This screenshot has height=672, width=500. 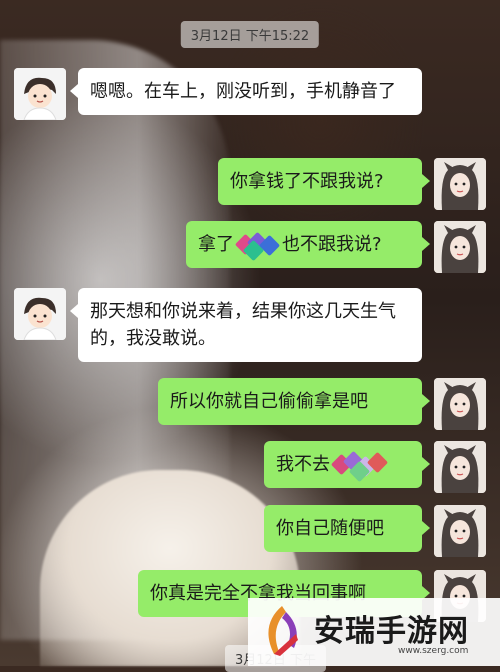 What do you see at coordinates (243, 325) in the screenshot?
I see `message-text: 那天想和你说来着，结果你这几天生气的，我没敢说。` at bounding box center [243, 325].